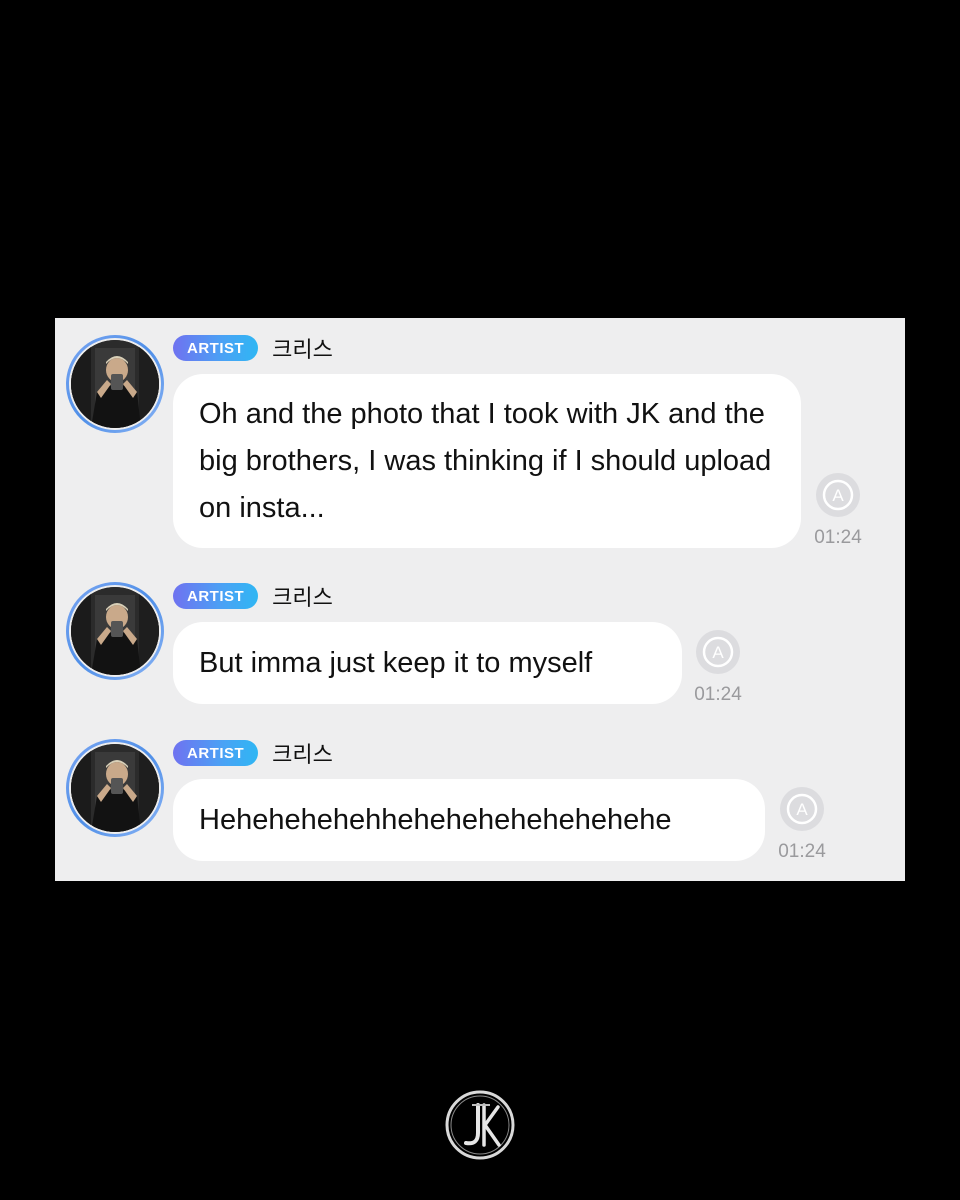 This screenshot has height=1200, width=960. I want to click on message-bubble: Hehehehehehhehehehehehehehehe, so click(469, 820).